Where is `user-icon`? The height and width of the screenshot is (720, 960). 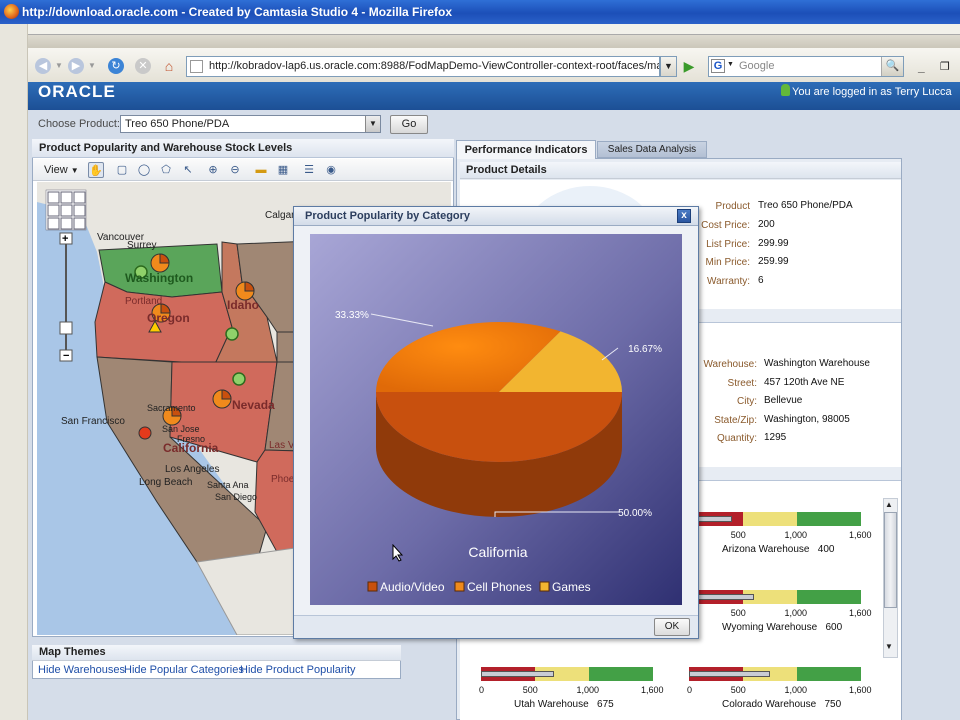
user-icon is located at coordinates (785, 90).